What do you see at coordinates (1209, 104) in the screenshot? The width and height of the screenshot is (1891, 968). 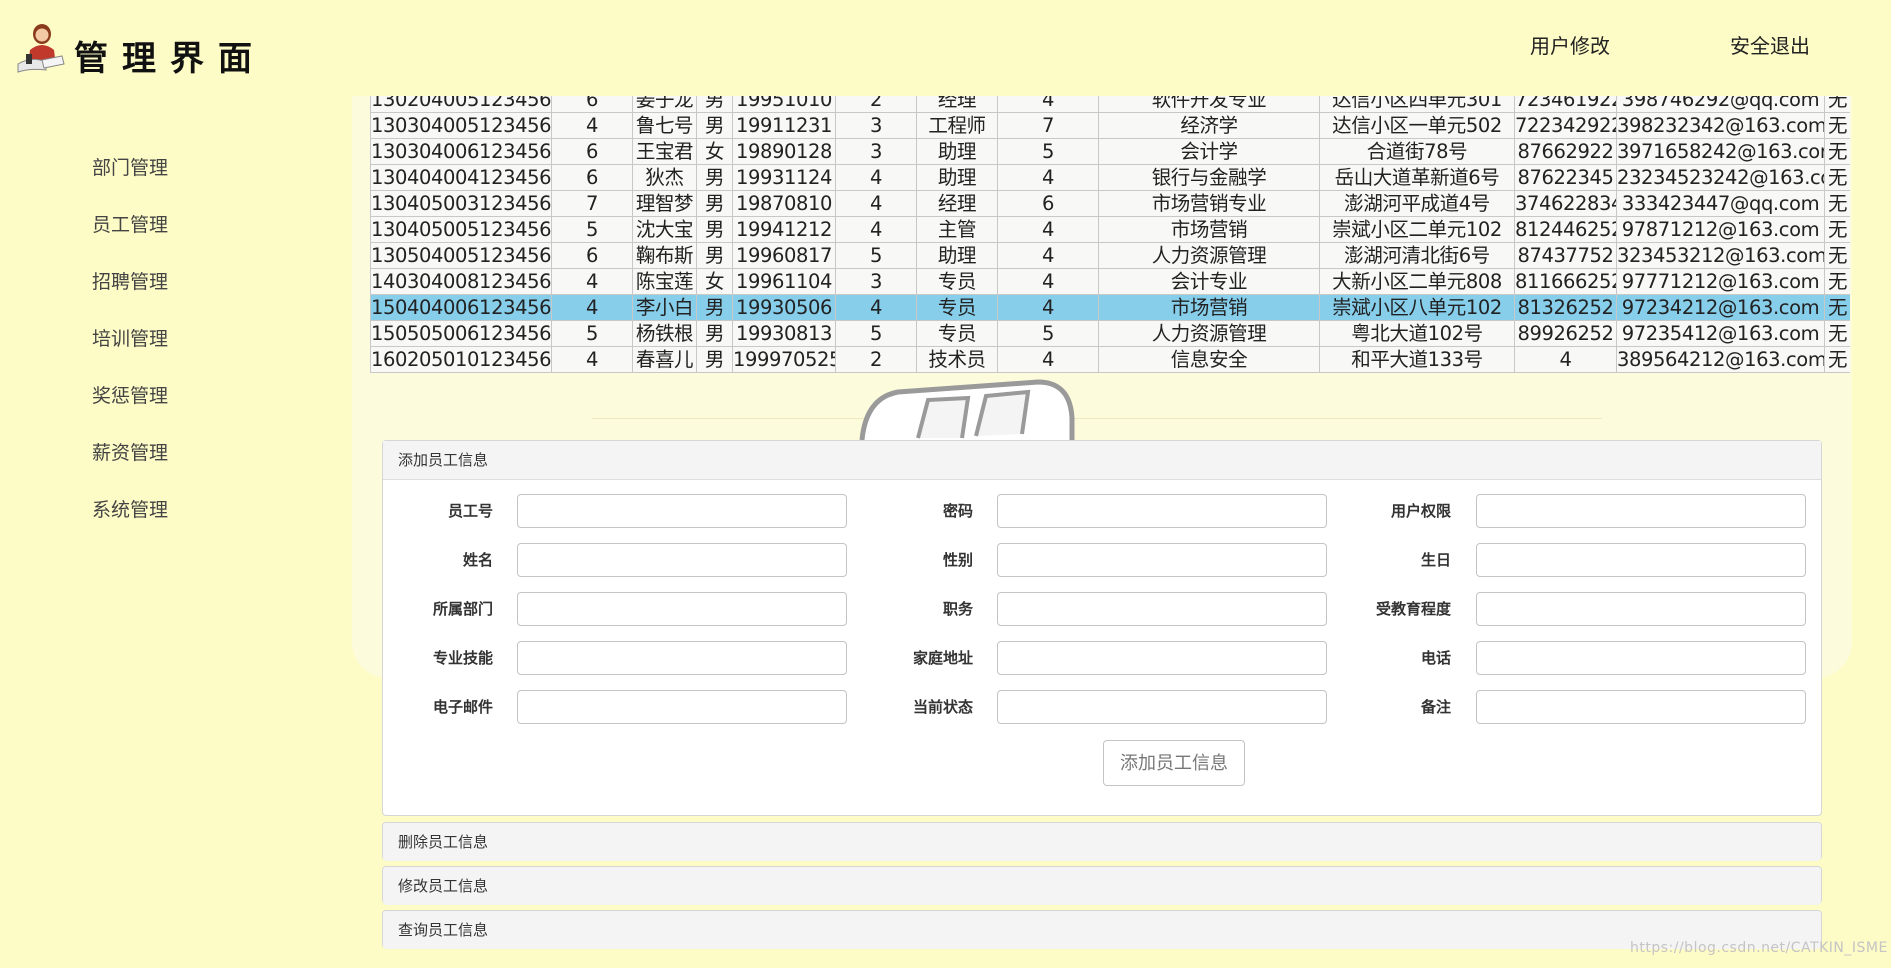 I see `table-cell: 软件开发专业` at bounding box center [1209, 104].